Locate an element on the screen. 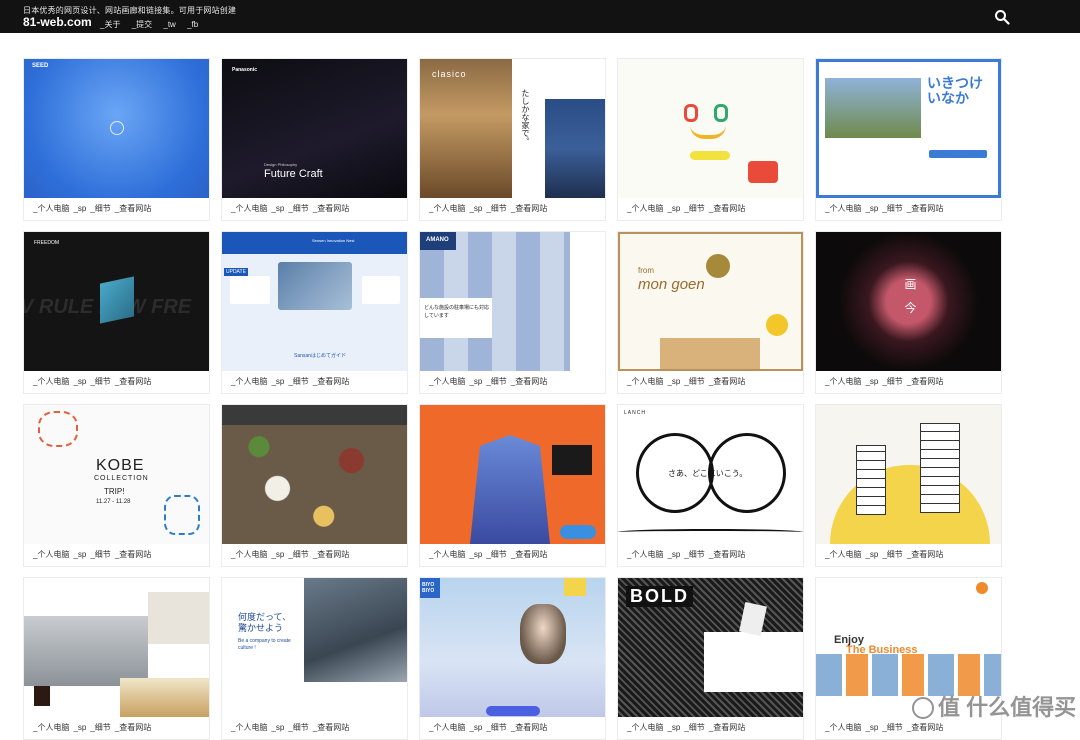 Image resolution: width=1080 pixels, height=740 pixels. gallery-card: LANCH さあ、どこにいこう。 _个人电脑 _sp _细节 _查看网站 is located at coordinates (710, 485).